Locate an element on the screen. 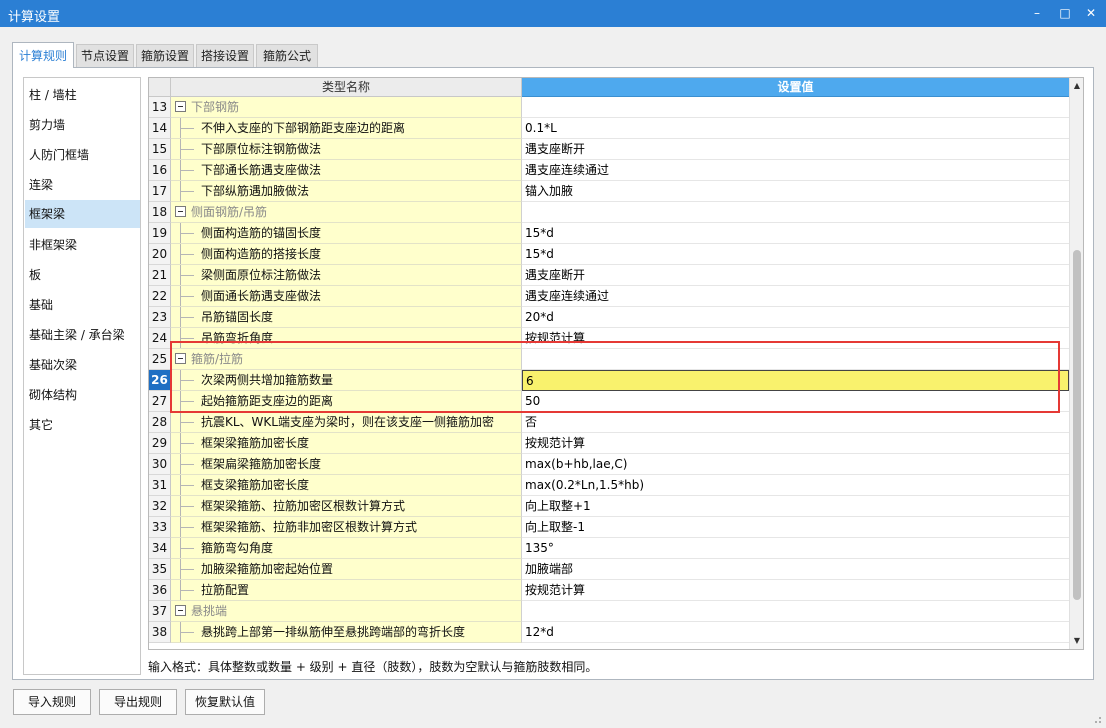 The height and width of the screenshot is (728, 1106). row-name-cell: 下部纵筋遇加腋做法 is located at coordinates (346, 191).